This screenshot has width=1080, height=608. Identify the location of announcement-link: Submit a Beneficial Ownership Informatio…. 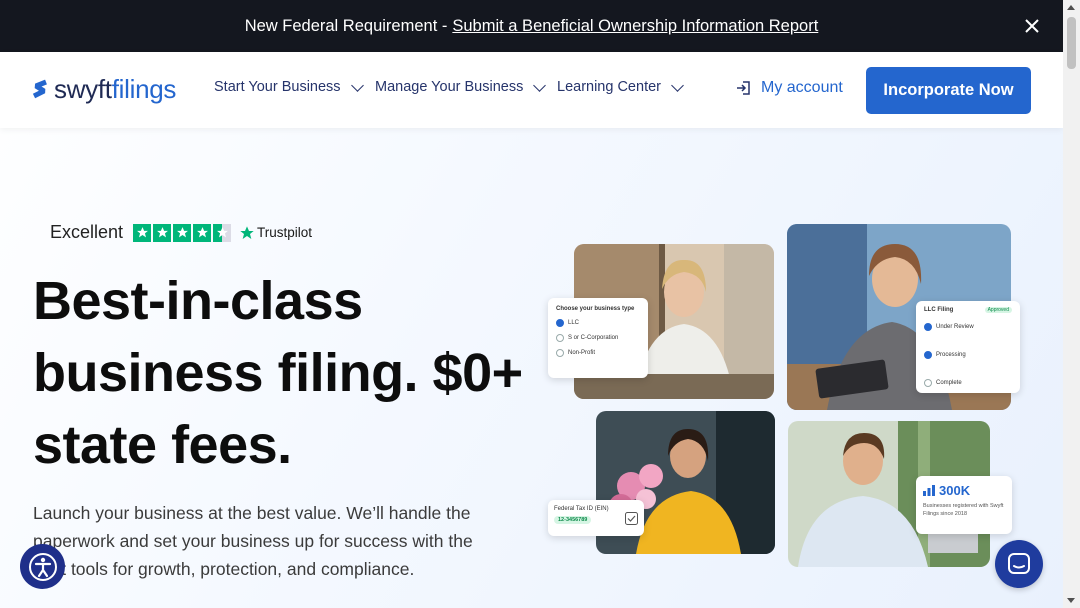
(635, 26).